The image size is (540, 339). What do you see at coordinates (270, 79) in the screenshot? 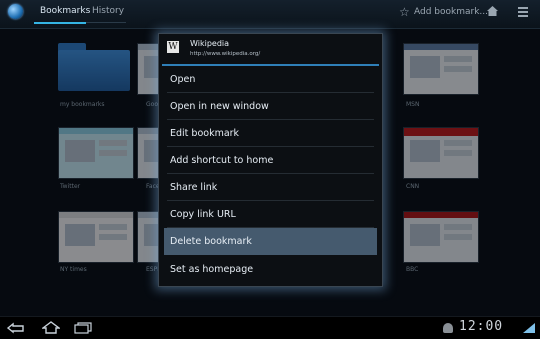
I see `menu-item-open: Open` at bounding box center [270, 79].